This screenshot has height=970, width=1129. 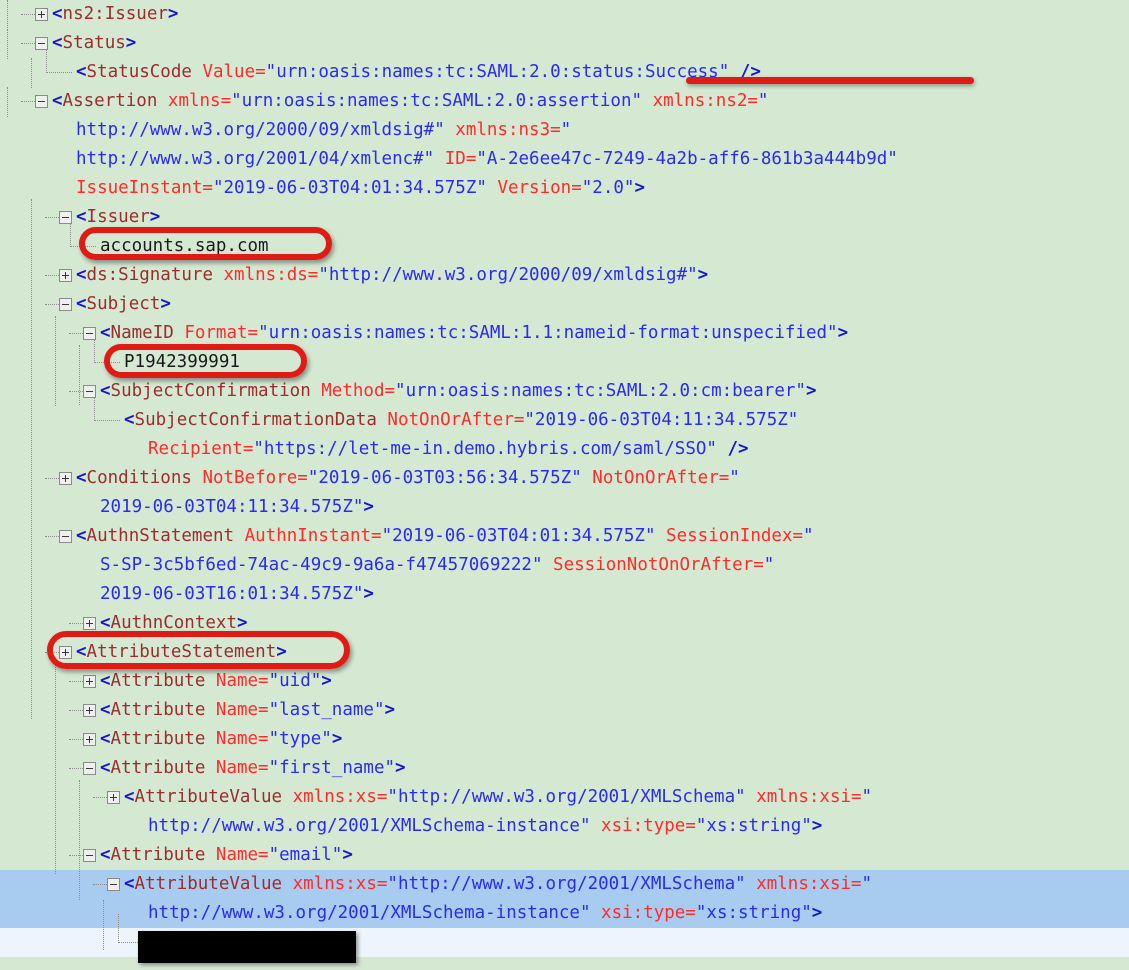 What do you see at coordinates (564, 14) in the screenshot?
I see `xml-line: <ns2:Issuer>` at bounding box center [564, 14].